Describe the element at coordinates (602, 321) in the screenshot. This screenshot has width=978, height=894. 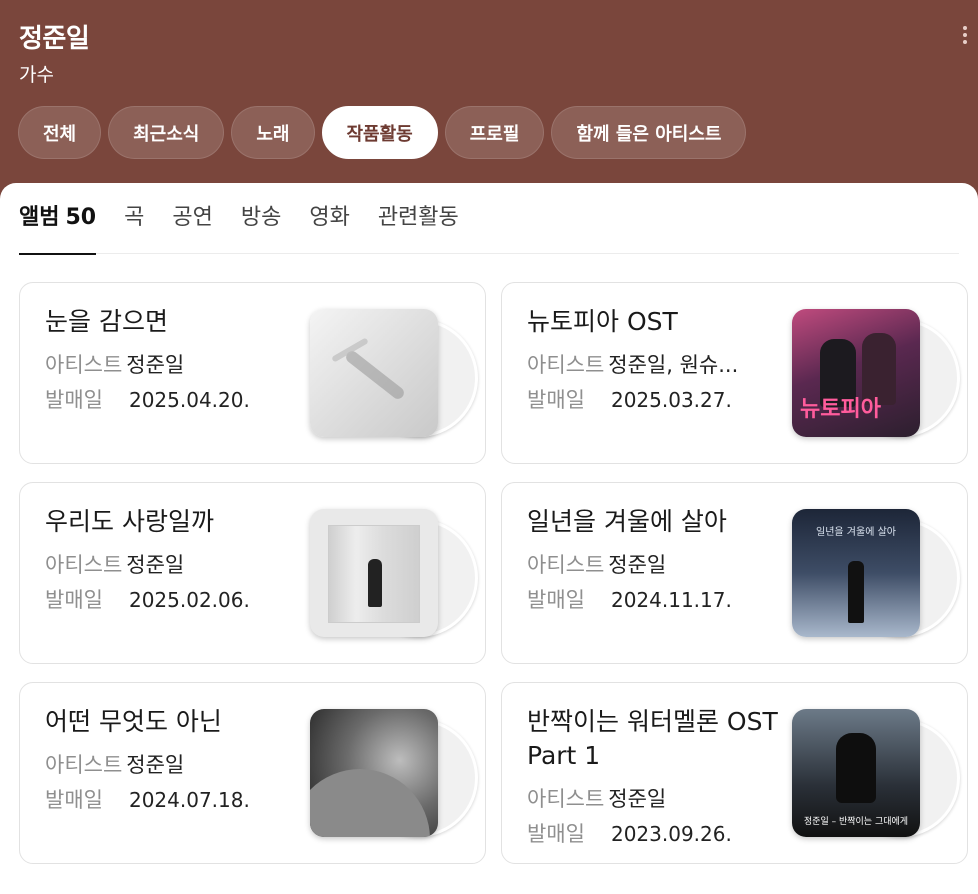
I see `album-title: 뉴토피아 OST` at that location.